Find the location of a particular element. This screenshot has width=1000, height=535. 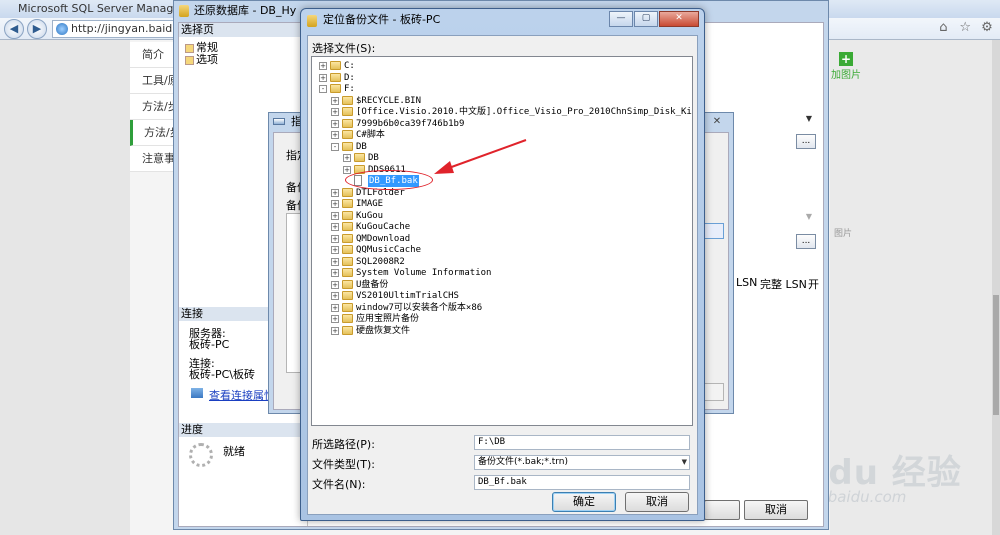

tree-item-label: System Volume Information is located at coordinates (424, 273).